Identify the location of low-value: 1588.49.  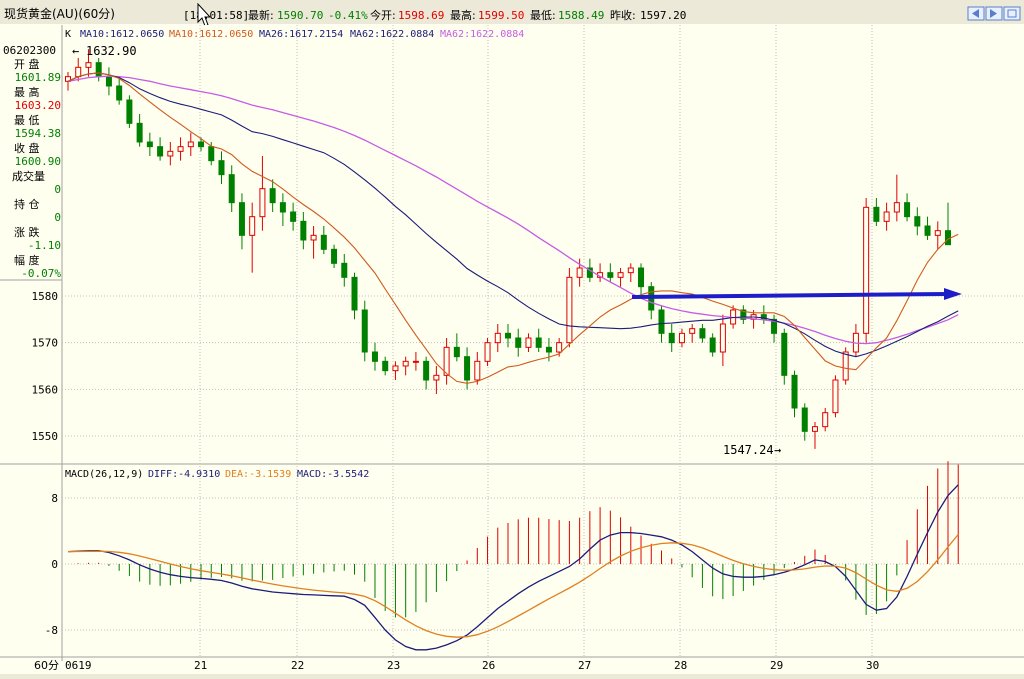
(581, 15).